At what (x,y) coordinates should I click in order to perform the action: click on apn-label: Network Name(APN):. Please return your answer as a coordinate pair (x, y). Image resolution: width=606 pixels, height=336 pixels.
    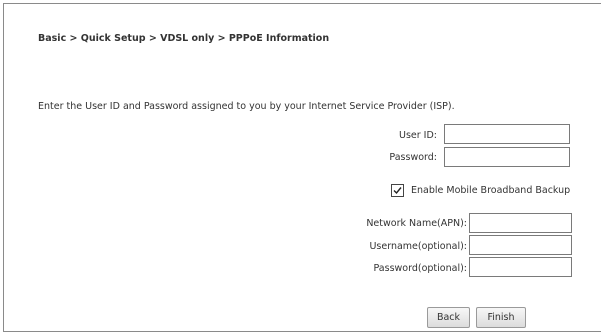
    Looking at the image, I should click on (416, 223).